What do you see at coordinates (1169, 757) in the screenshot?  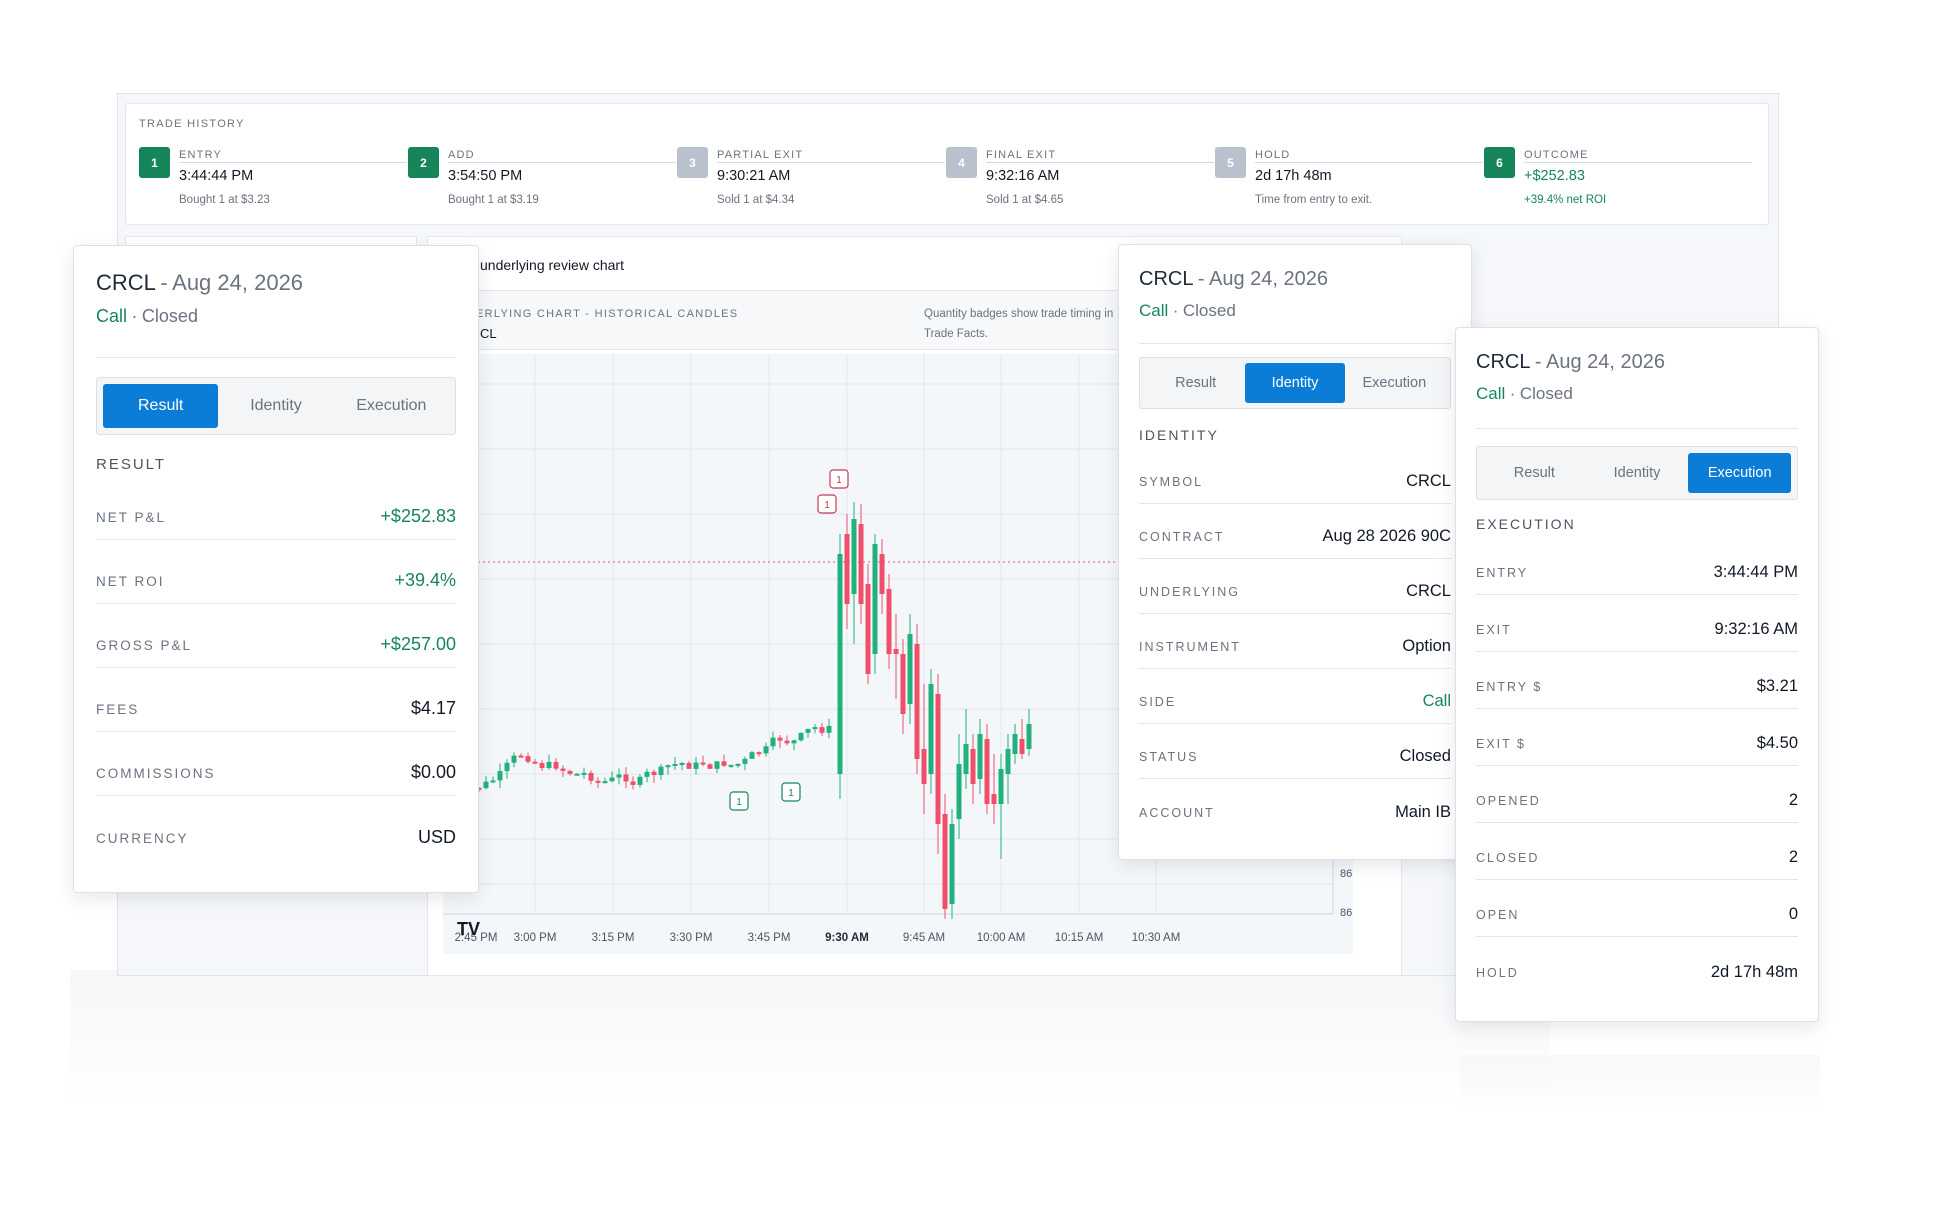 I see `row-label: STATUS` at bounding box center [1169, 757].